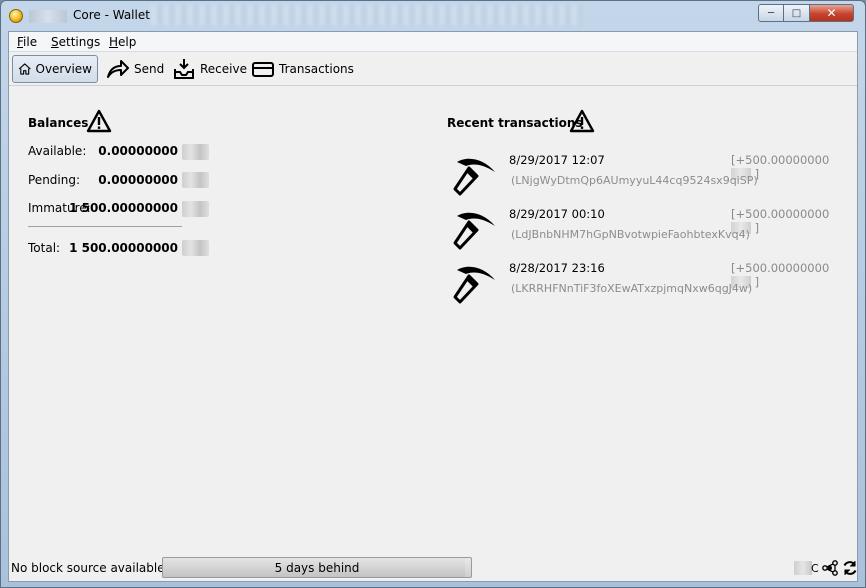 Image resolution: width=866 pixels, height=588 pixels. I want to click on balances-warning-icon, so click(99, 121).